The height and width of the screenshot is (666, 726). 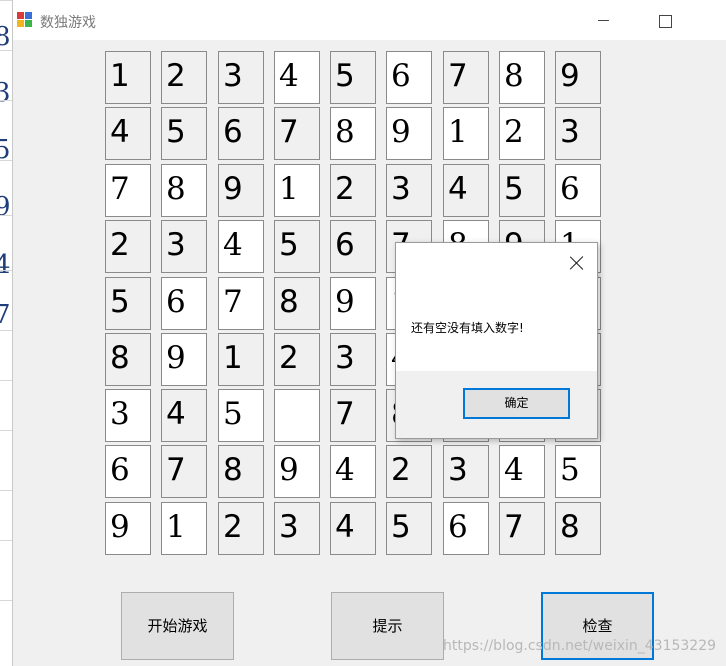 I want to click on background-glyph: 9, so click(x=5, y=207).